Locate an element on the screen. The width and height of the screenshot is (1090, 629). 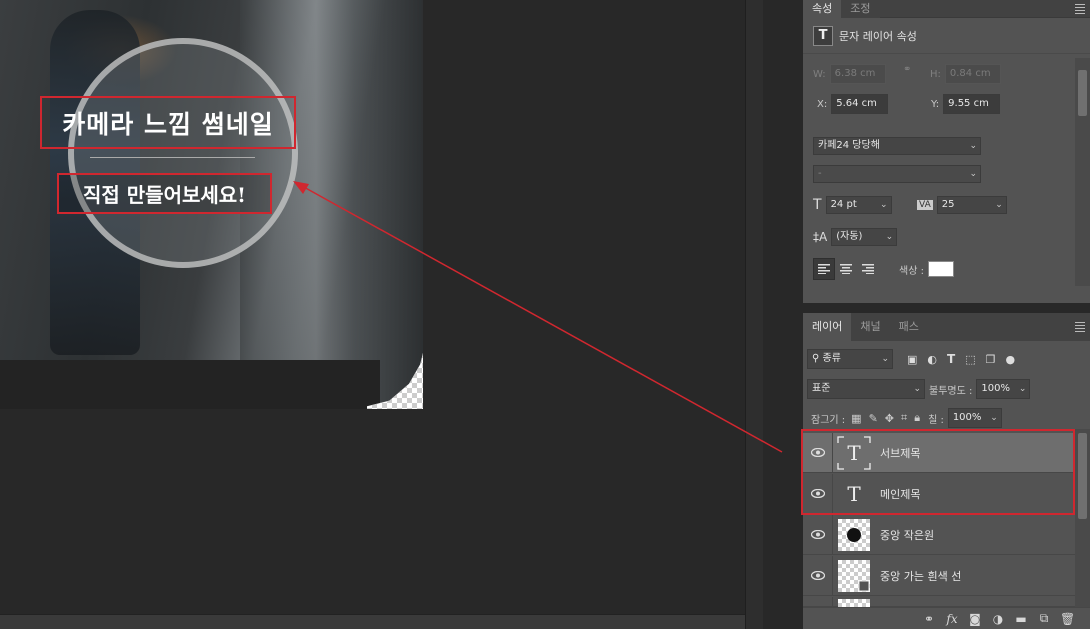
layers-menu-icon is located at coordinates (1080, 327).